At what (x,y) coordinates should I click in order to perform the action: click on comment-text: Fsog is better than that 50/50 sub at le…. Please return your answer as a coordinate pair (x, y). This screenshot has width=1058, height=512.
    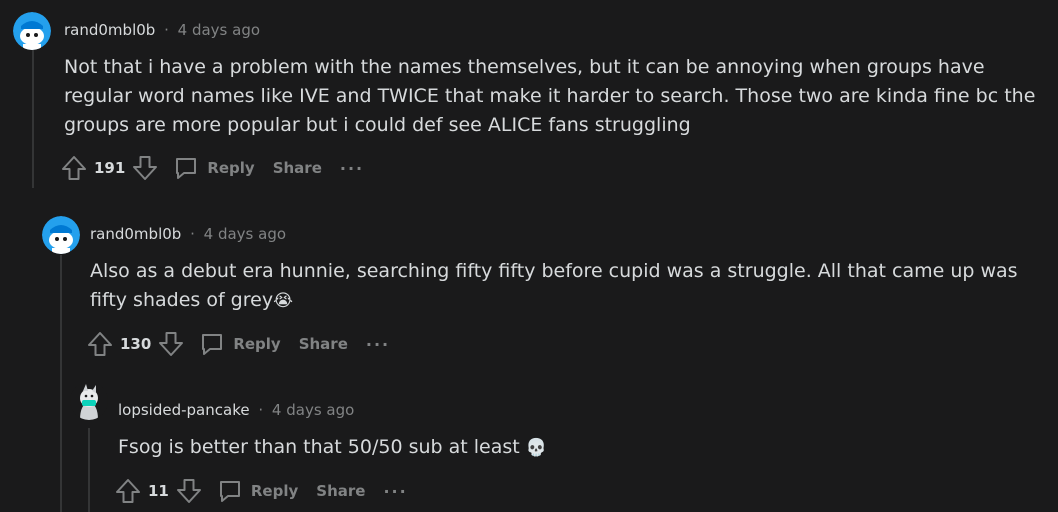
    Looking at the image, I should click on (322, 447).